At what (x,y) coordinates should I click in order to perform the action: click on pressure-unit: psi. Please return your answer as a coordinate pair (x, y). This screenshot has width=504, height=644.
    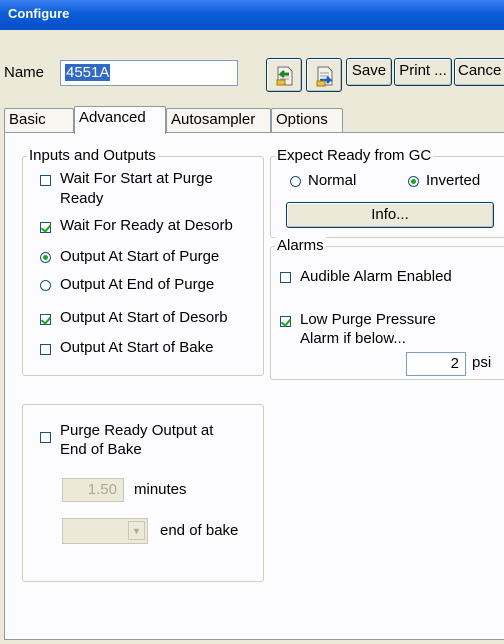
    Looking at the image, I should click on (482, 362).